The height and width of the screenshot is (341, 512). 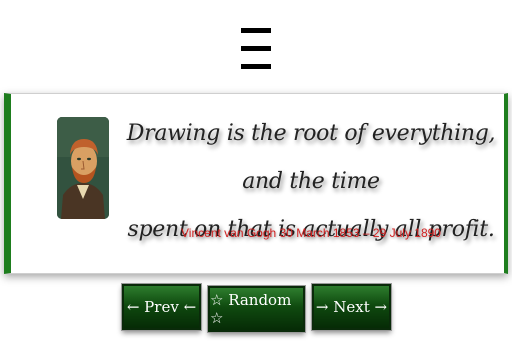 I want to click on prev-button: ← Prev ←, so click(x=161, y=307).